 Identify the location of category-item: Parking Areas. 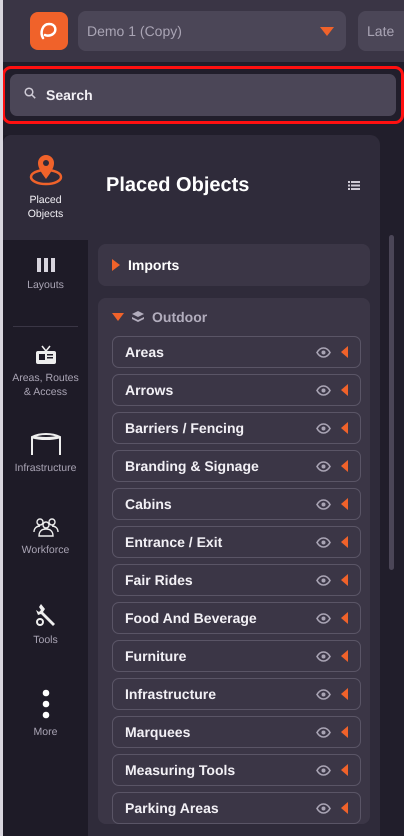
(236, 808).